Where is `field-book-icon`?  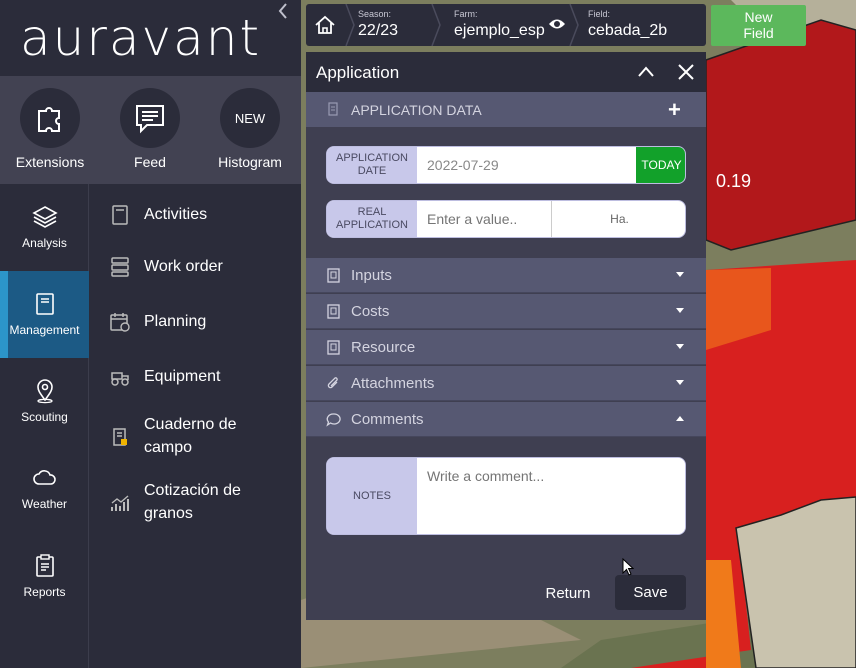 field-book-icon is located at coordinates (120, 437).